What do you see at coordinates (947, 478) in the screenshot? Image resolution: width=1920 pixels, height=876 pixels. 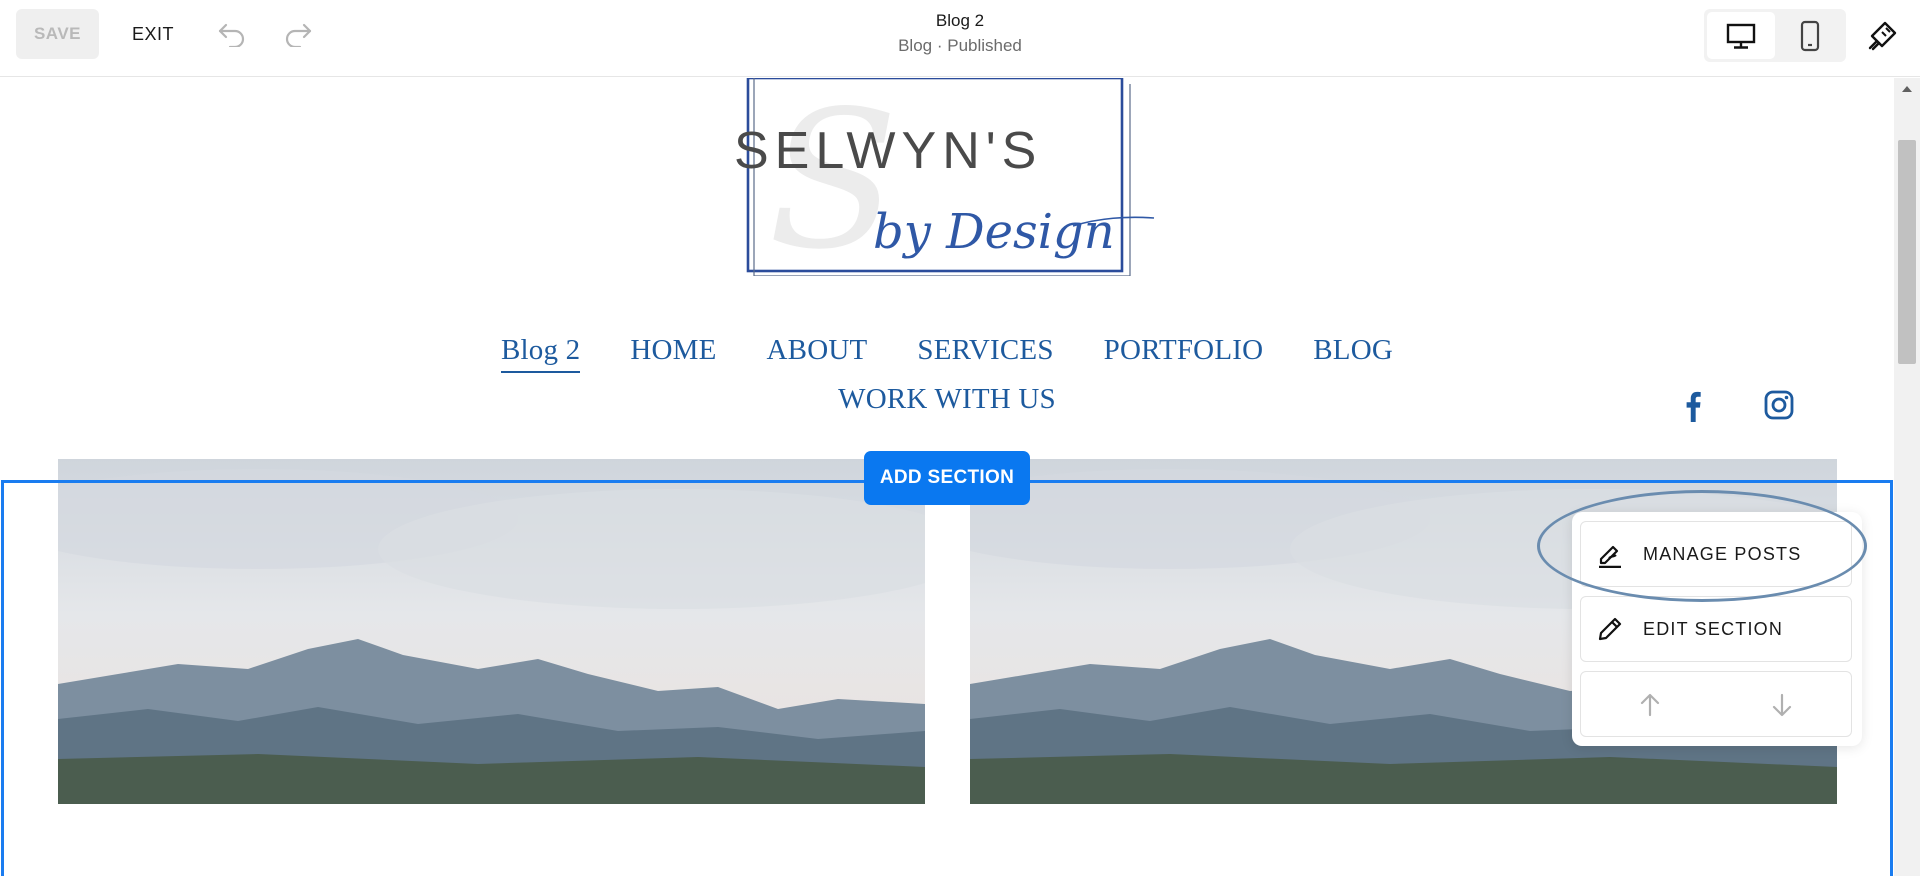 I see `add-section-button: ADD SECTION` at bounding box center [947, 478].